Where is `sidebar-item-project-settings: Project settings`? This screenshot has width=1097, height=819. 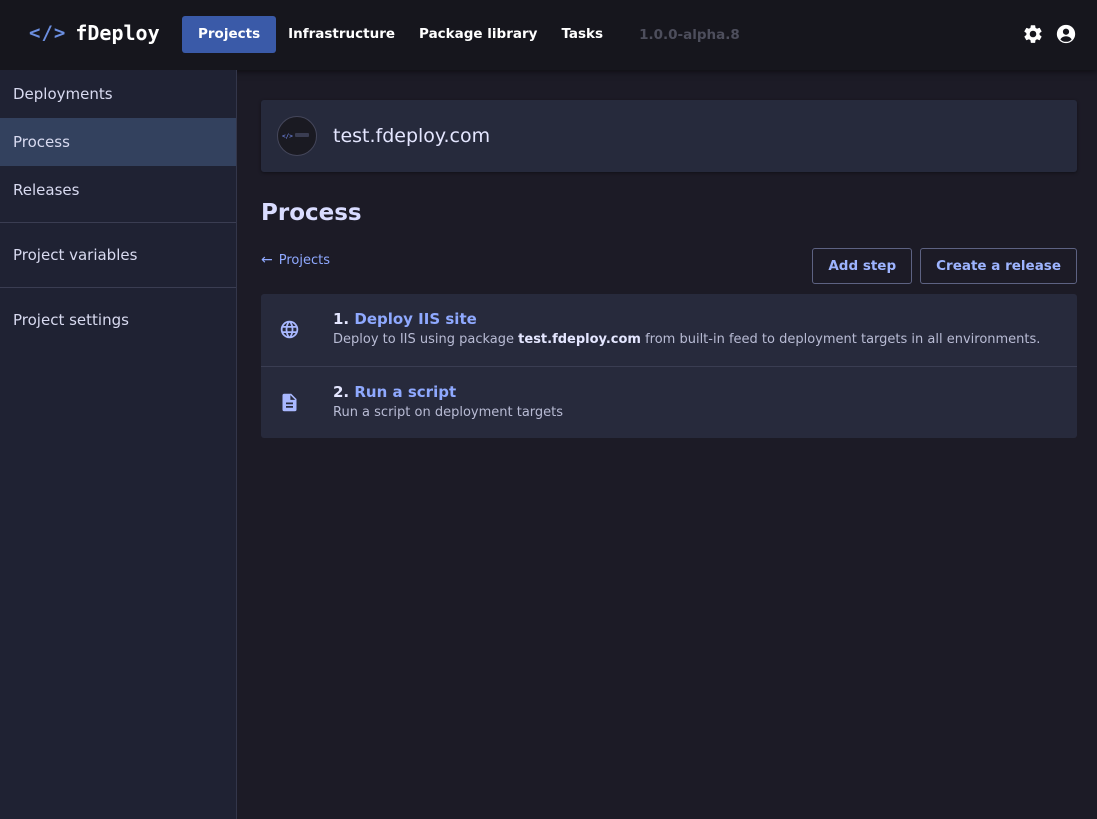 sidebar-item-project-settings: Project settings is located at coordinates (118, 320).